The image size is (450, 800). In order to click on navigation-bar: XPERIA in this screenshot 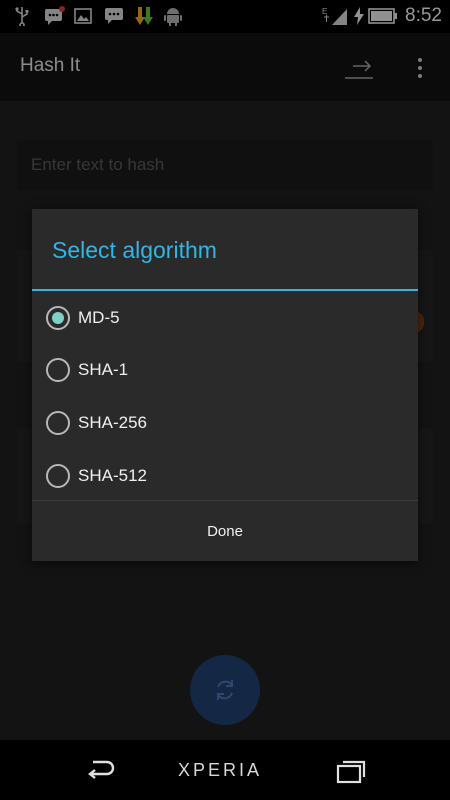, I will do `click(225, 770)`.